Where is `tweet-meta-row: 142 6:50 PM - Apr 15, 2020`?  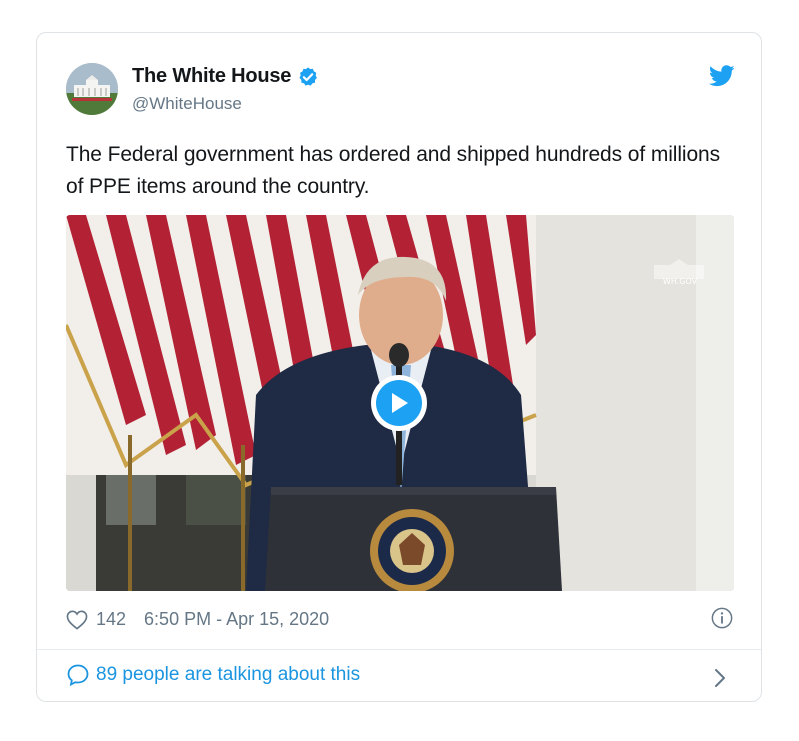
tweet-meta-row: 142 6:50 PM - Apr 15, 2020 is located at coordinates (197, 619).